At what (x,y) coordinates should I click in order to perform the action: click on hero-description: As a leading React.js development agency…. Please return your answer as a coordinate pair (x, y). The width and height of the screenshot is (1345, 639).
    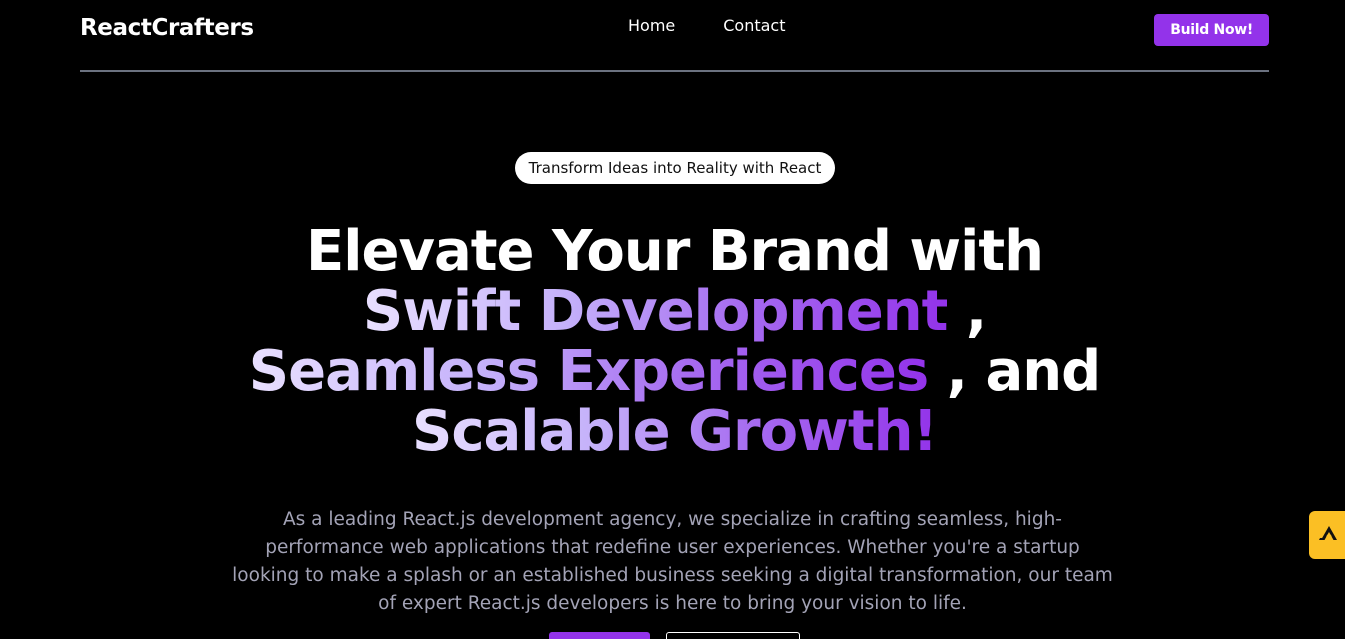
    Looking at the image, I should click on (672, 561).